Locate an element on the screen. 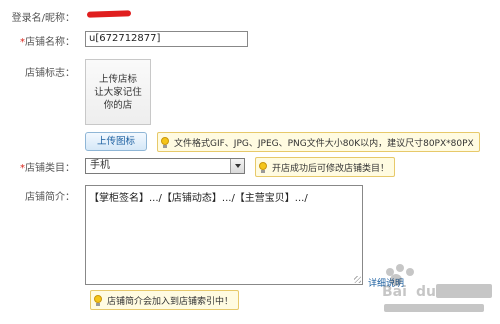 The height and width of the screenshot is (324, 500). logo-placeholder-line: 你的店 is located at coordinates (118, 105).